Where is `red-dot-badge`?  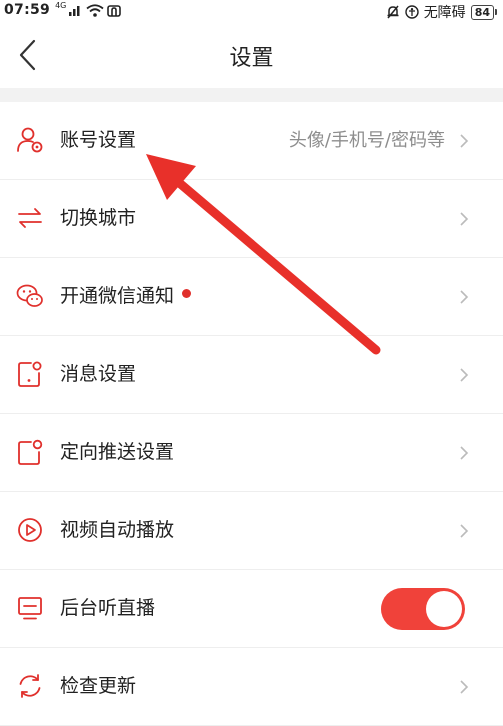 red-dot-badge is located at coordinates (187, 293).